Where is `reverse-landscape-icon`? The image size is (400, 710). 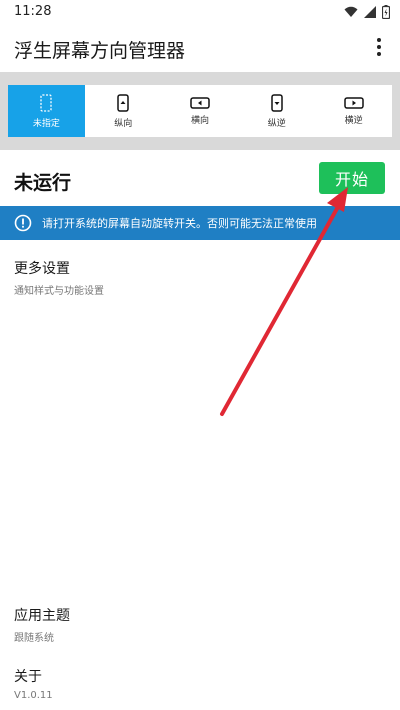 reverse-landscape-icon is located at coordinates (353, 102).